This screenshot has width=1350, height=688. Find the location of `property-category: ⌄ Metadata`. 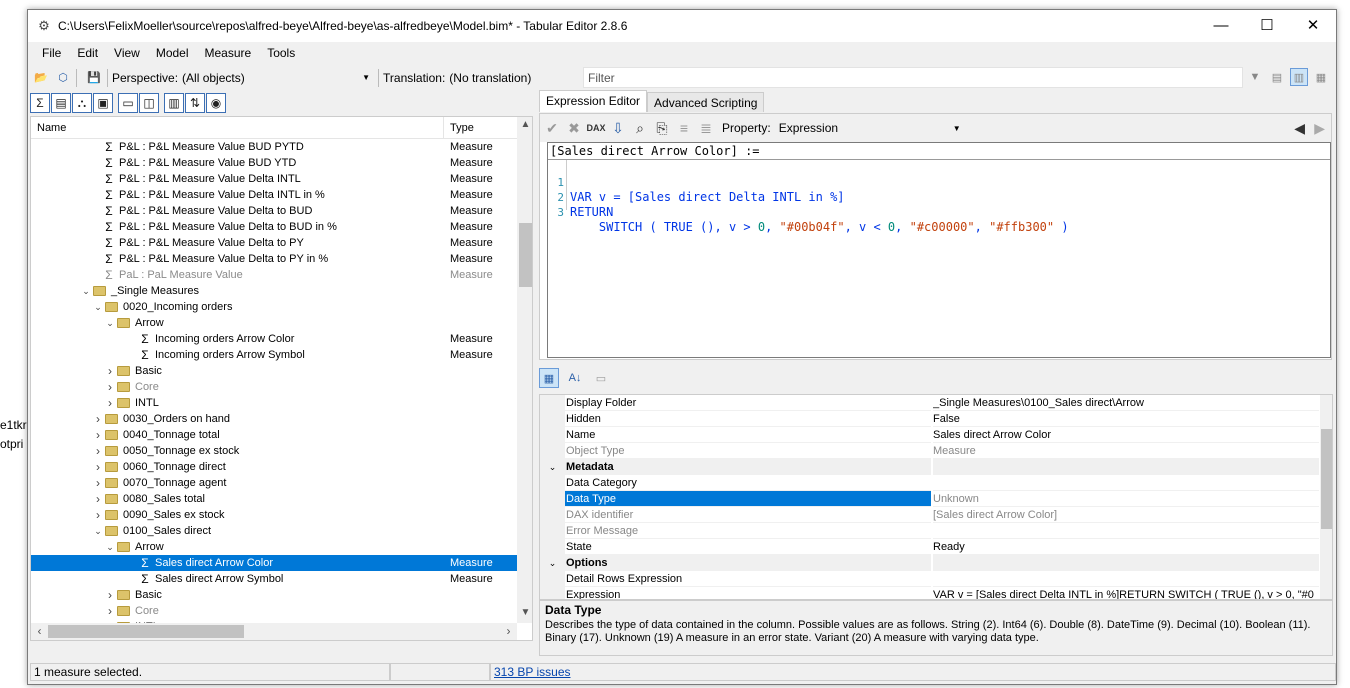

property-category: ⌄ Metadata is located at coordinates (936, 467).